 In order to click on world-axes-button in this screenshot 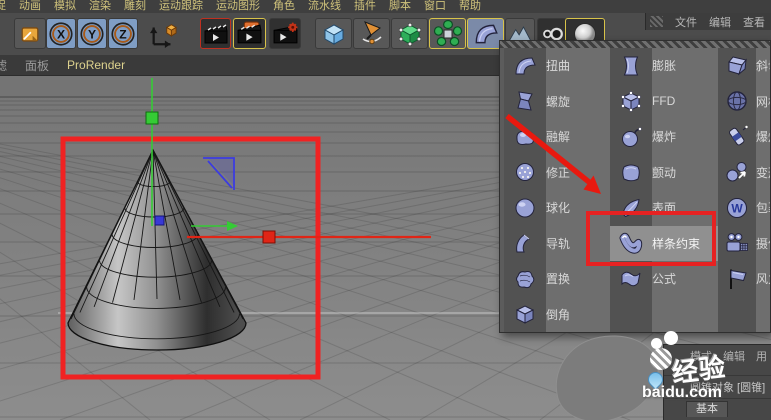, I will do `click(163, 33)`.